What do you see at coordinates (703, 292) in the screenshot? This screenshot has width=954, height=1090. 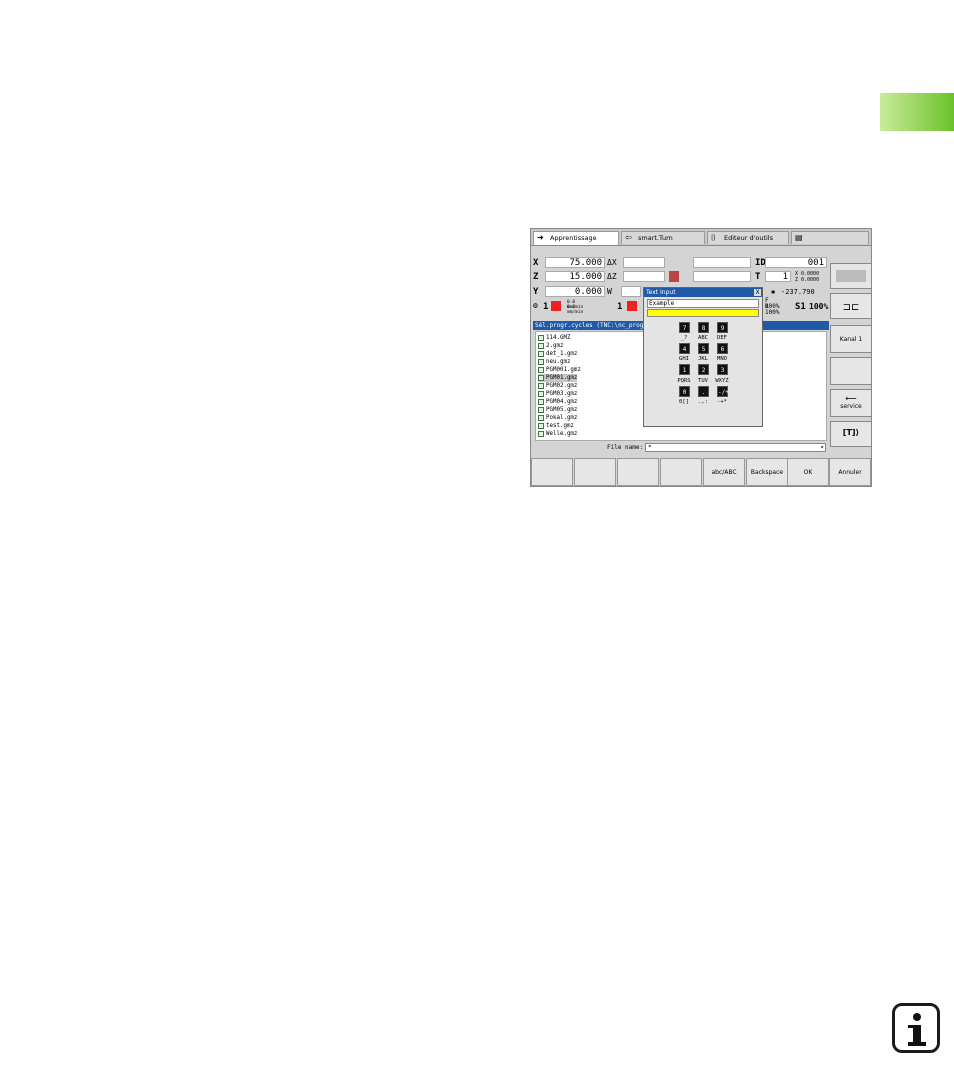 I see `dialog-title: Text Input X` at bounding box center [703, 292].